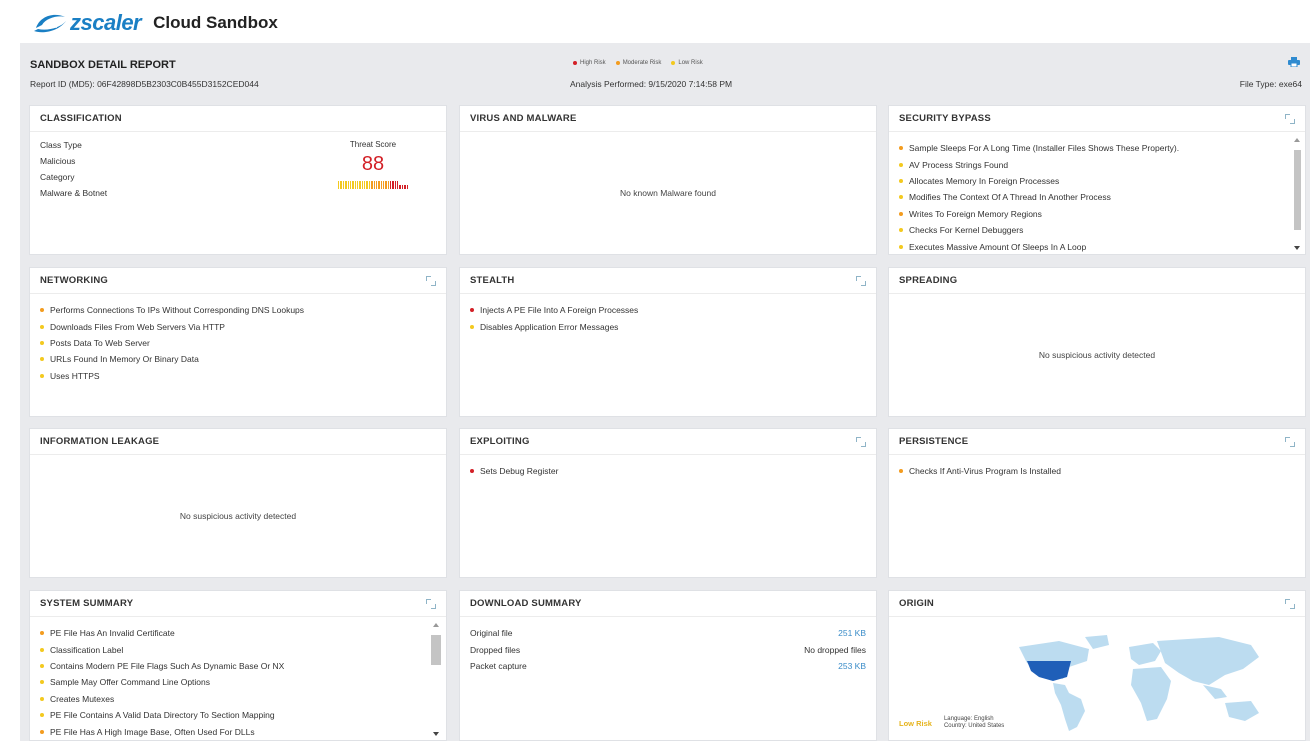 This screenshot has width=1314, height=741. What do you see at coordinates (238, 281) in the screenshot?
I see `card-header: NETWORKING` at bounding box center [238, 281].